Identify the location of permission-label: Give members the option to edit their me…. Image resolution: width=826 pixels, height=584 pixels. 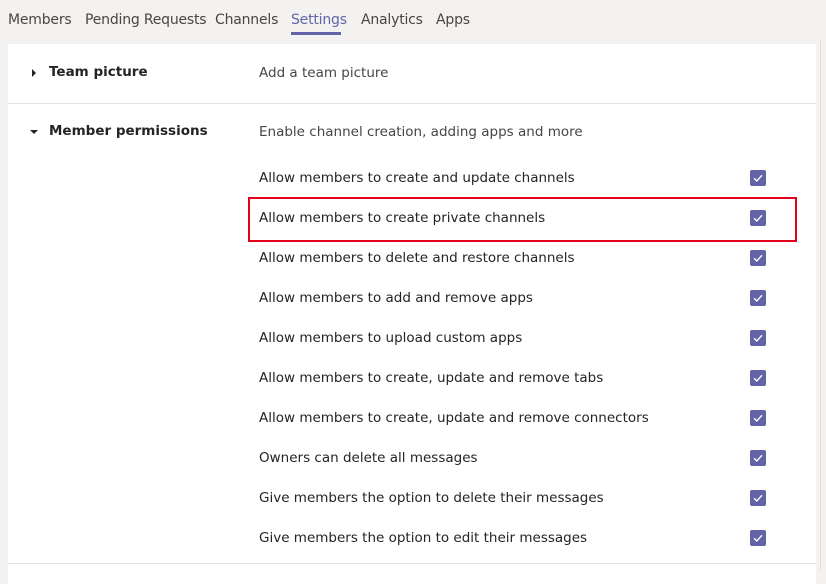
(423, 538).